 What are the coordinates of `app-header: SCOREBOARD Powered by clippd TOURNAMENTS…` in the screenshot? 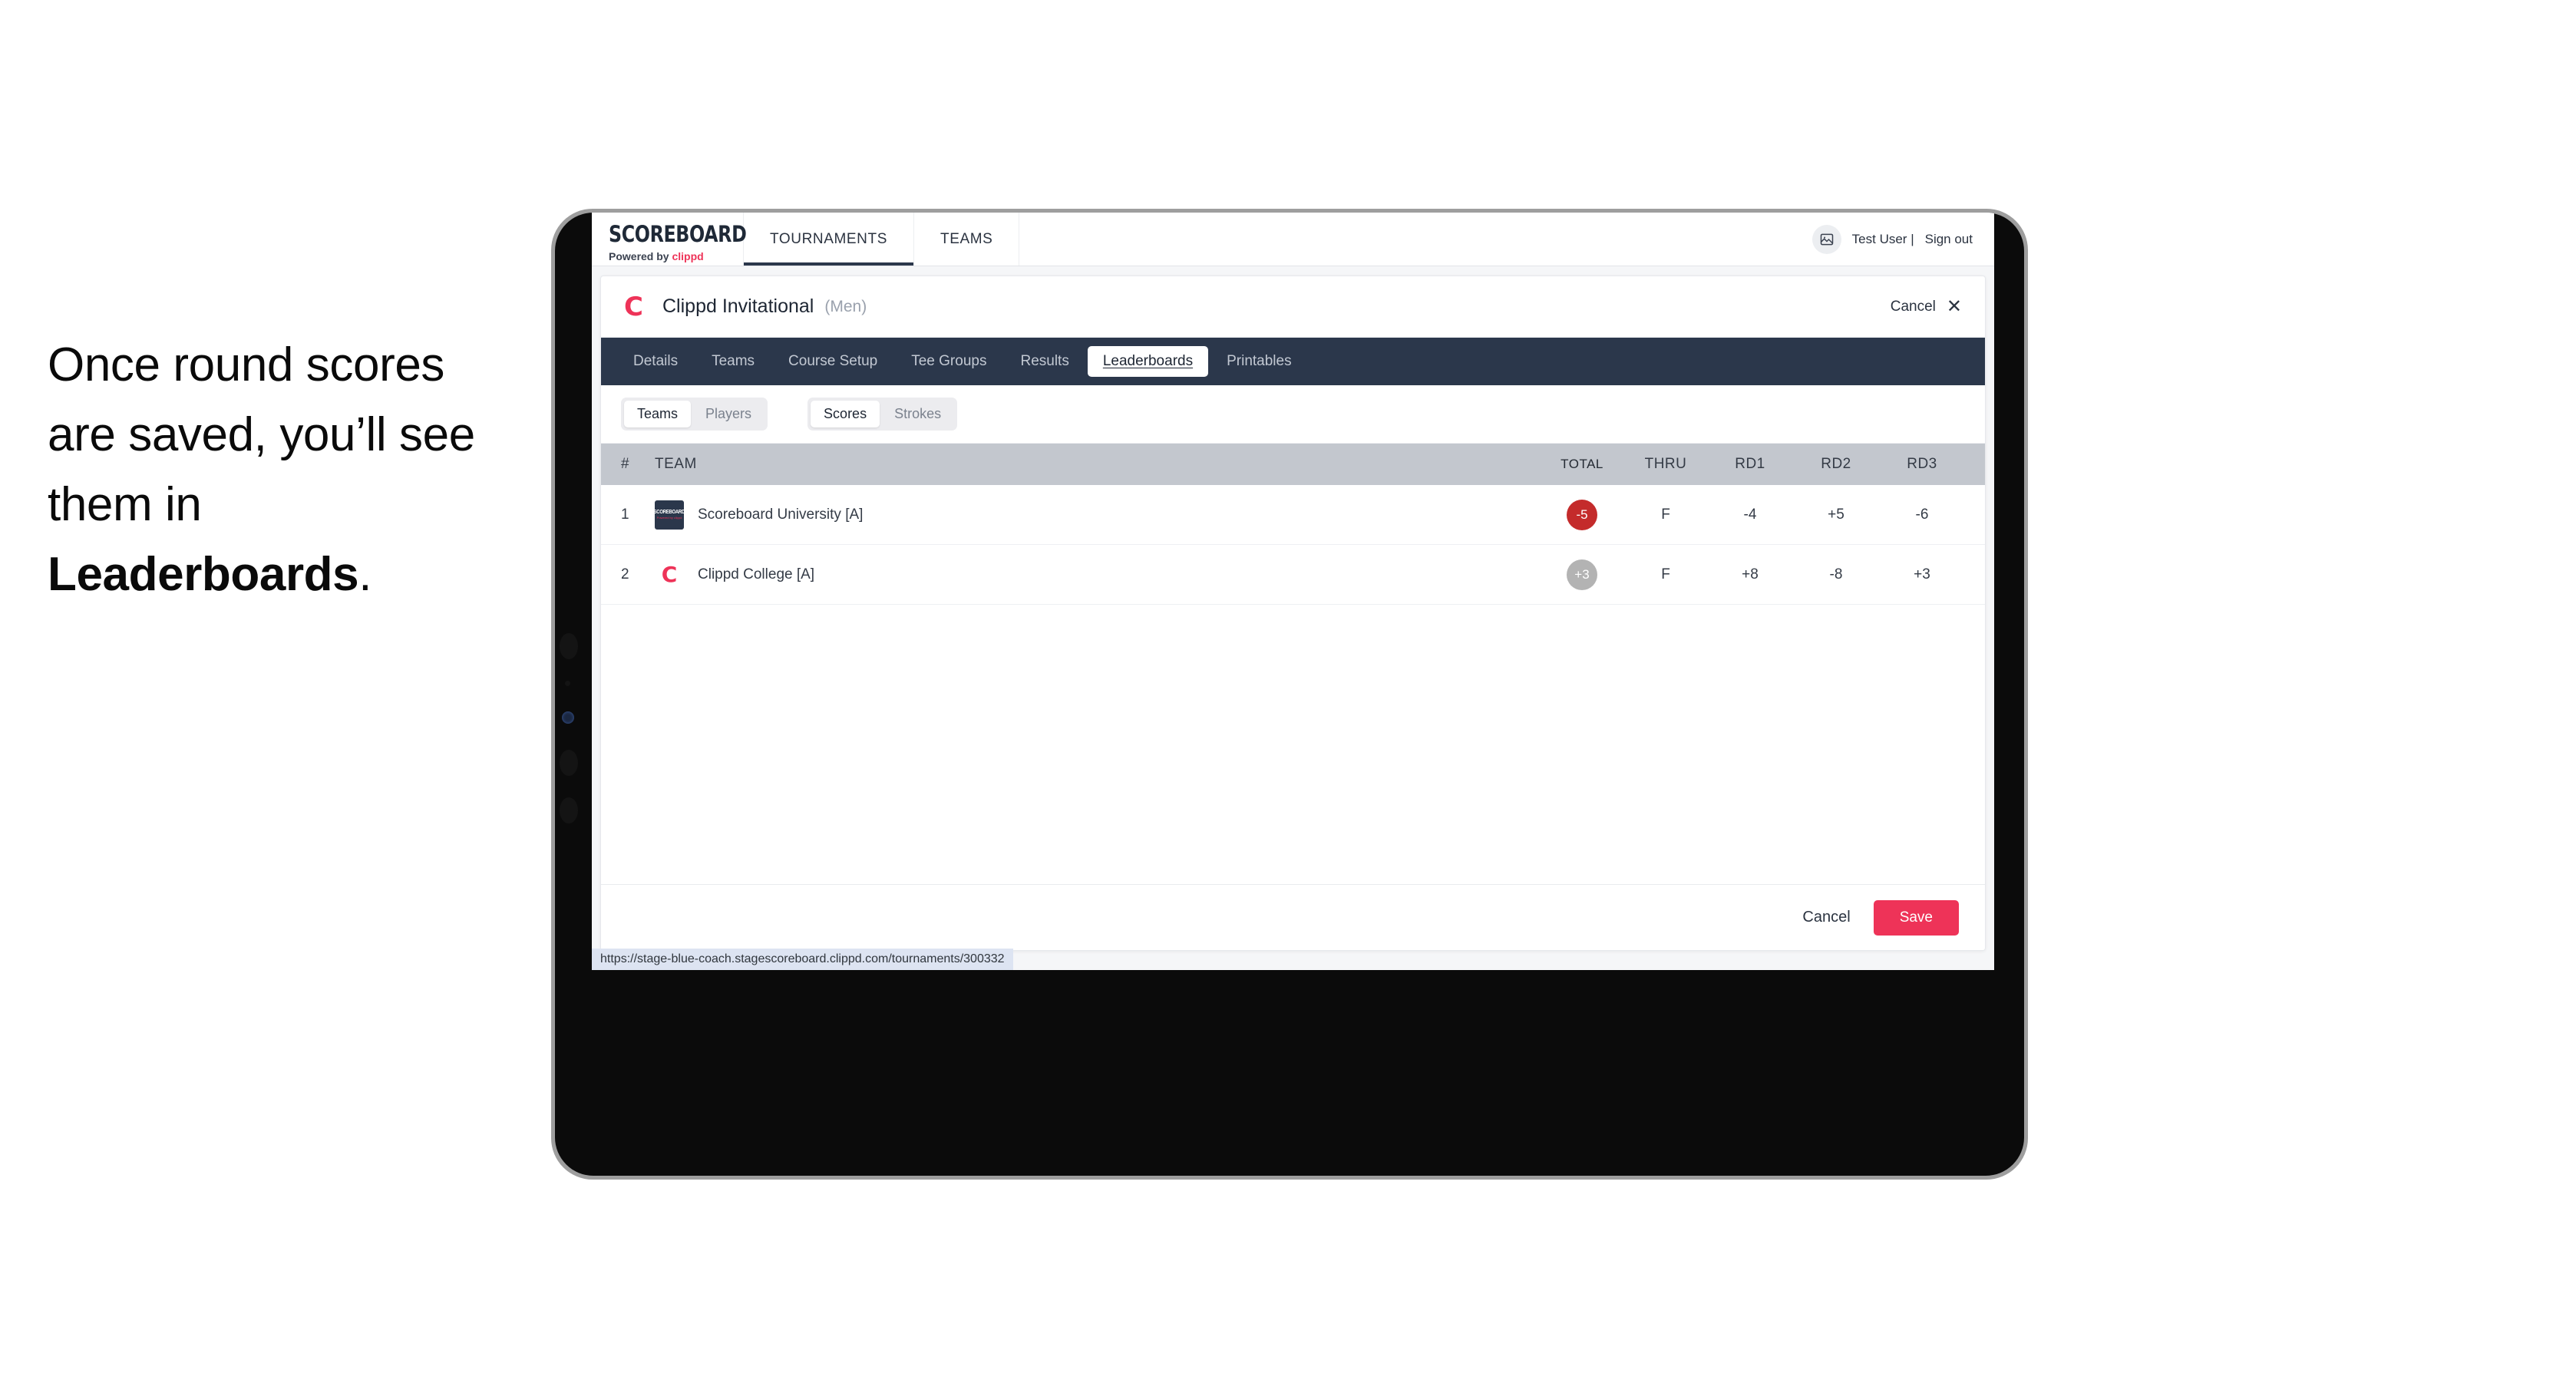 It's located at (1293, 239).